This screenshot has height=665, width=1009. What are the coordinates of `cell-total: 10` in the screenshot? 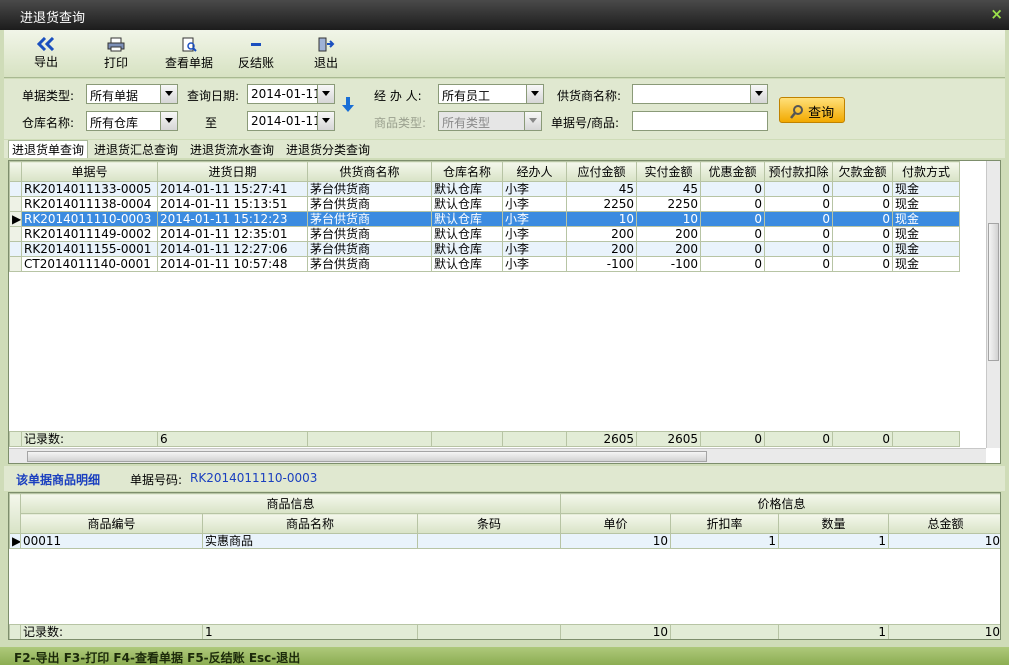 It's located at (943, 541).